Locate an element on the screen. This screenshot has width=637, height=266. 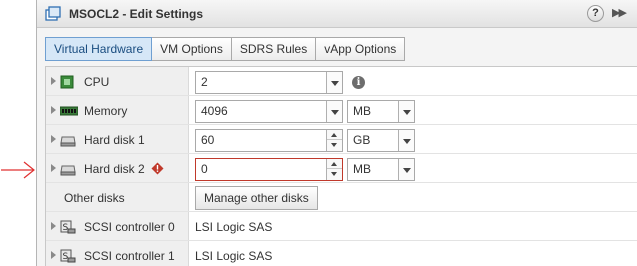
tab-vapp-options: vApp Options is located at coordinates (360, 49).